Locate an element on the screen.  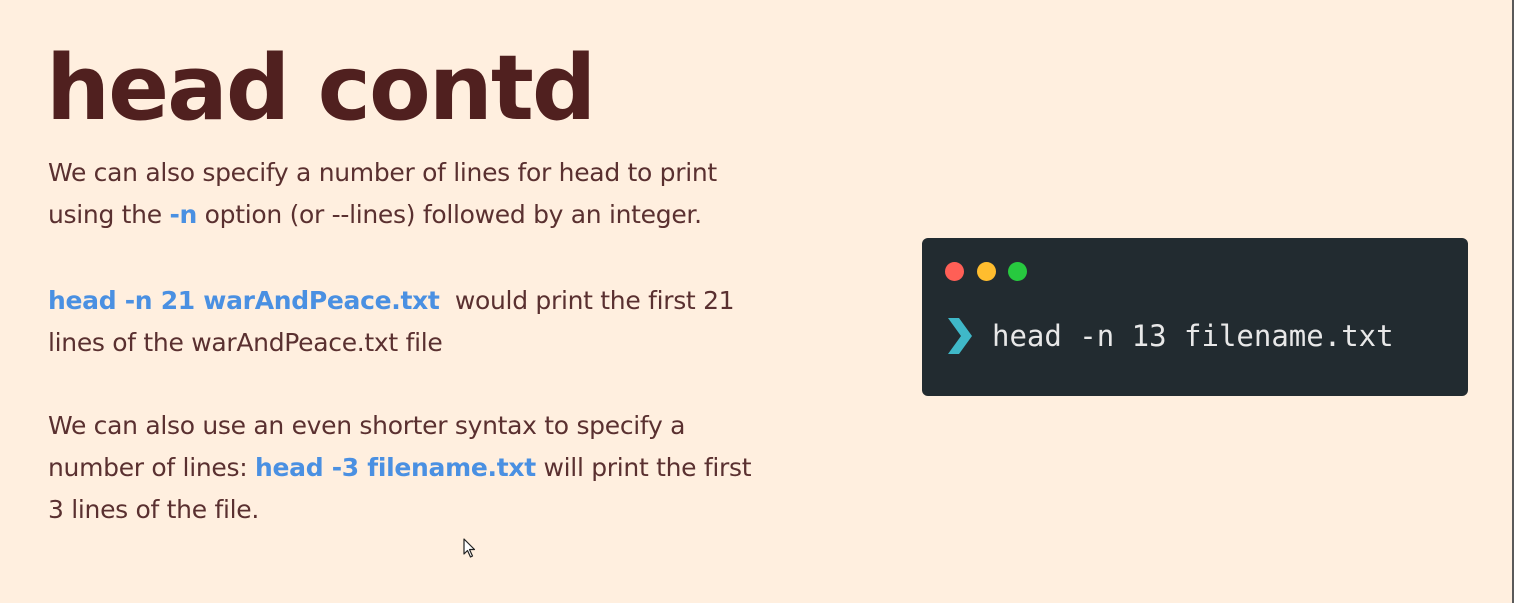
close-dot-icon is located at coordinates (954, 271).